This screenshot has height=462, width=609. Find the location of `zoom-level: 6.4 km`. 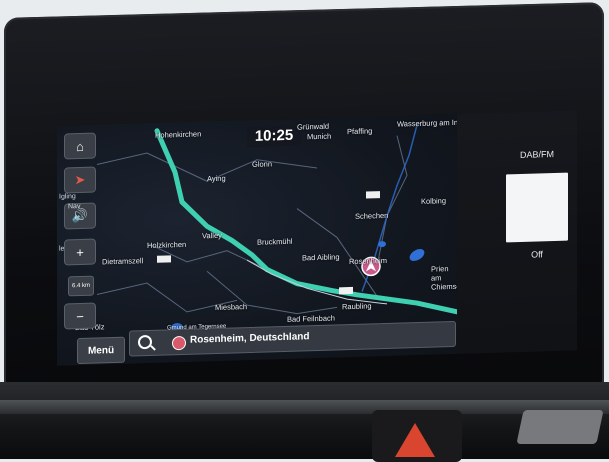

zoom-level: 6.4 km is located at coordinates (81, 286).